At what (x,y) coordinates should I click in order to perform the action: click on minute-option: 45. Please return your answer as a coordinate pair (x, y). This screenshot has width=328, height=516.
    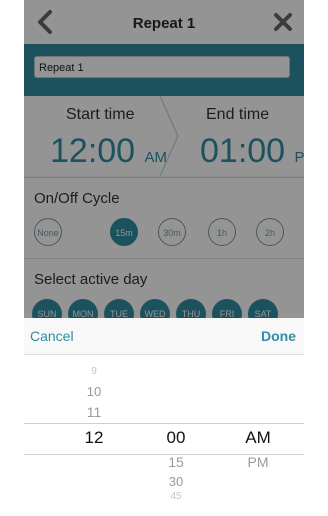
    Looking at the image, I should click on (176, 496).